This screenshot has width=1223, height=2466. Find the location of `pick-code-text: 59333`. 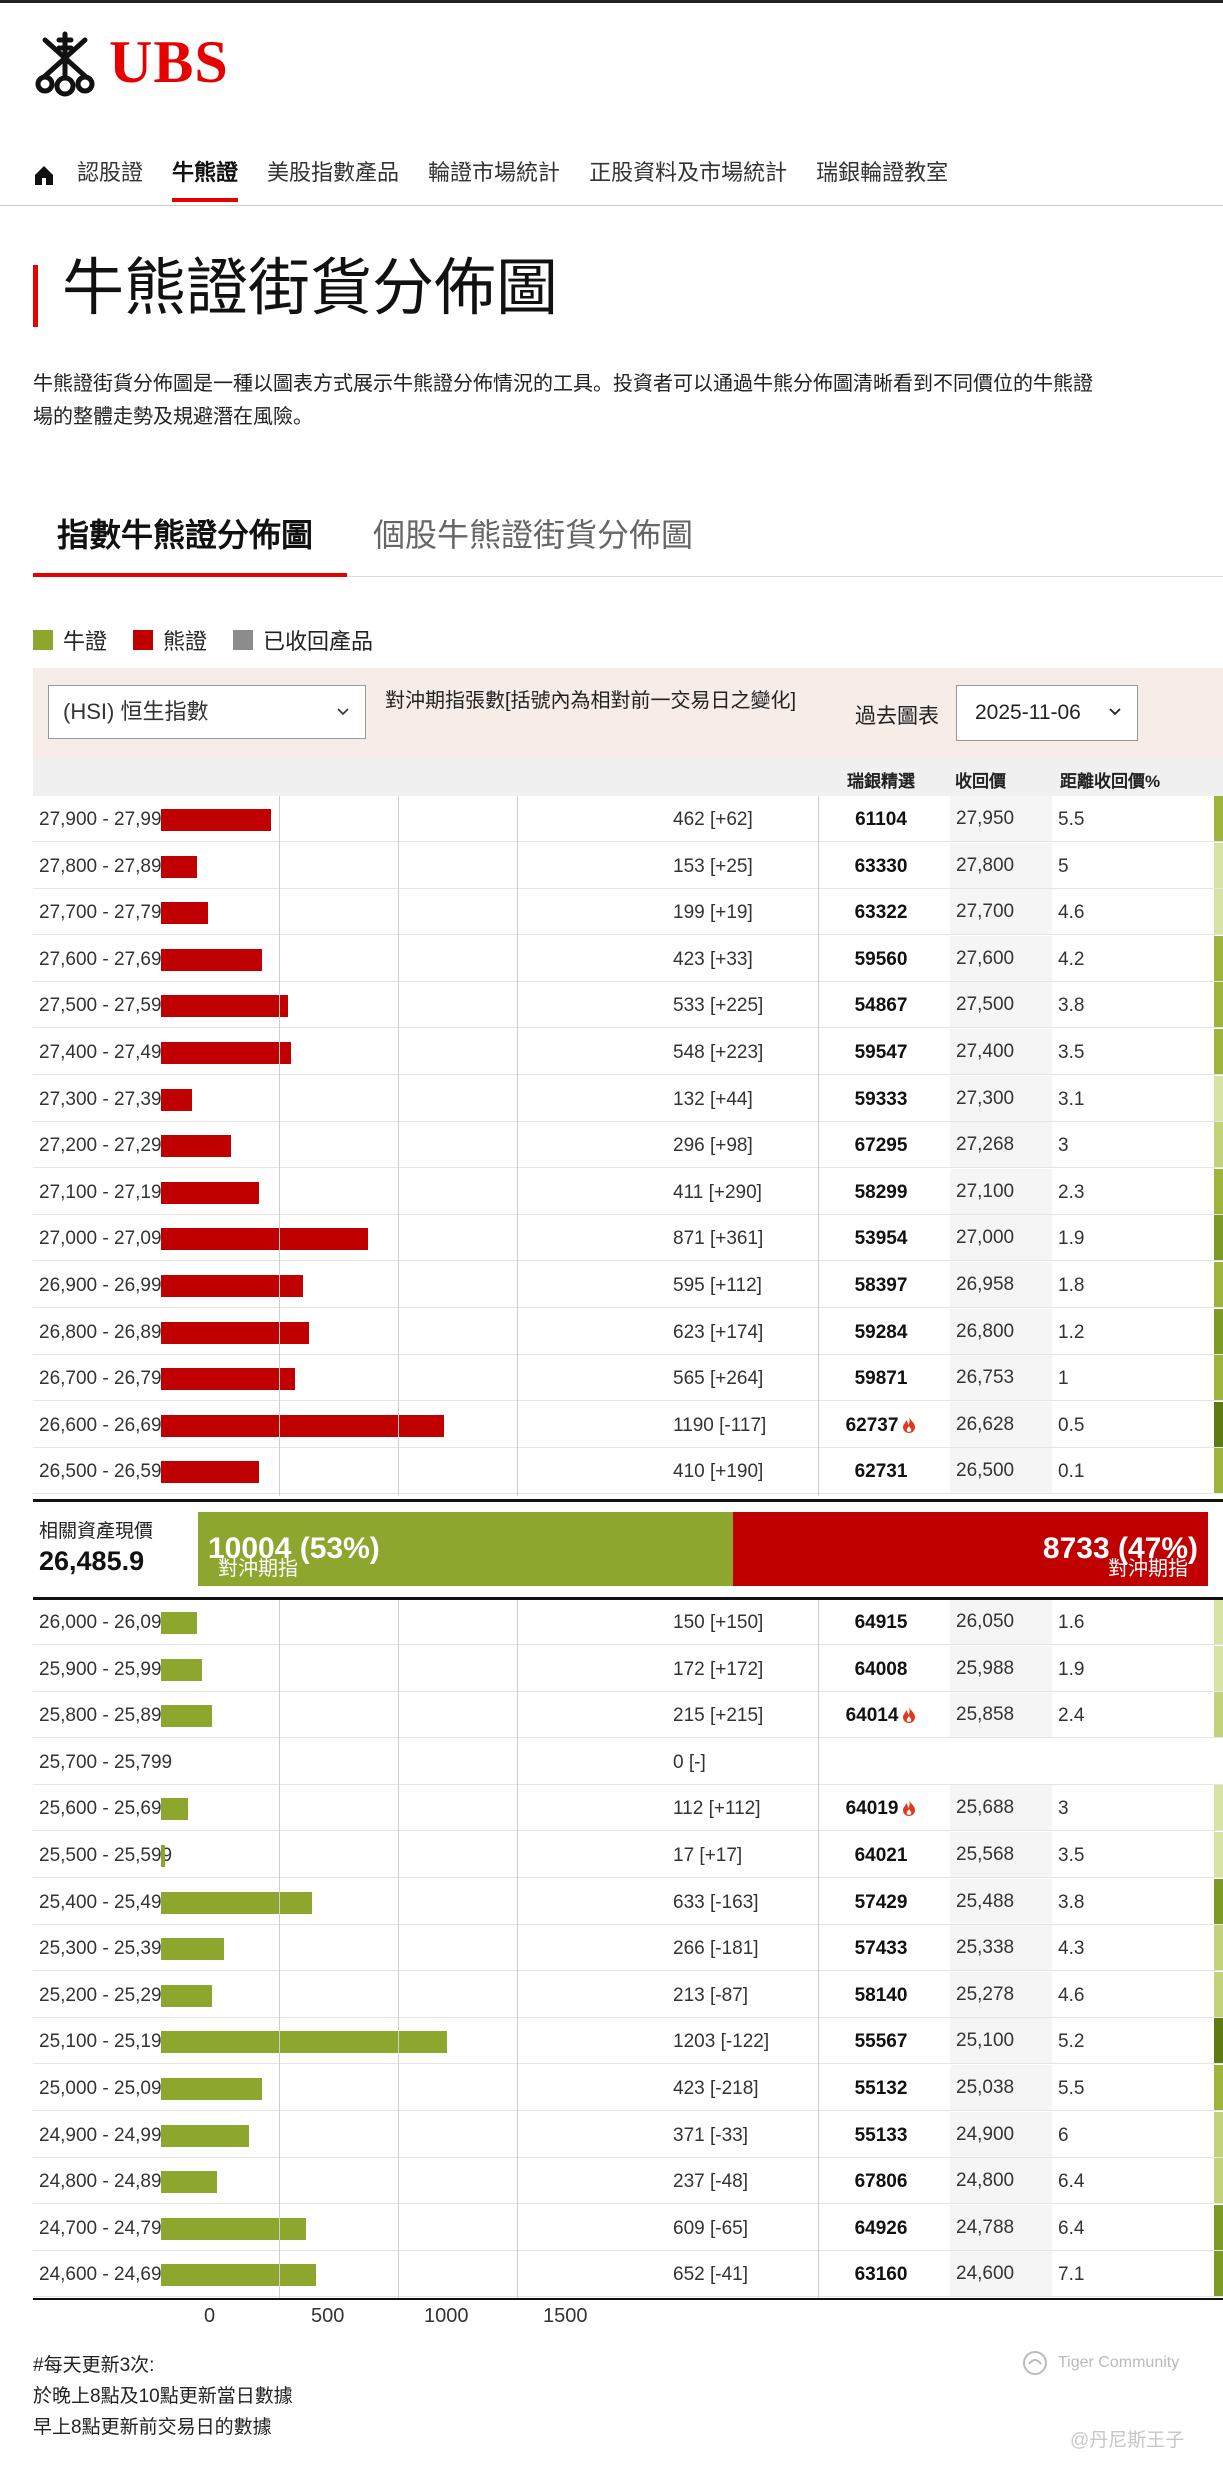

pick-code-text: 59333 is located at coordinates (881, 1099).